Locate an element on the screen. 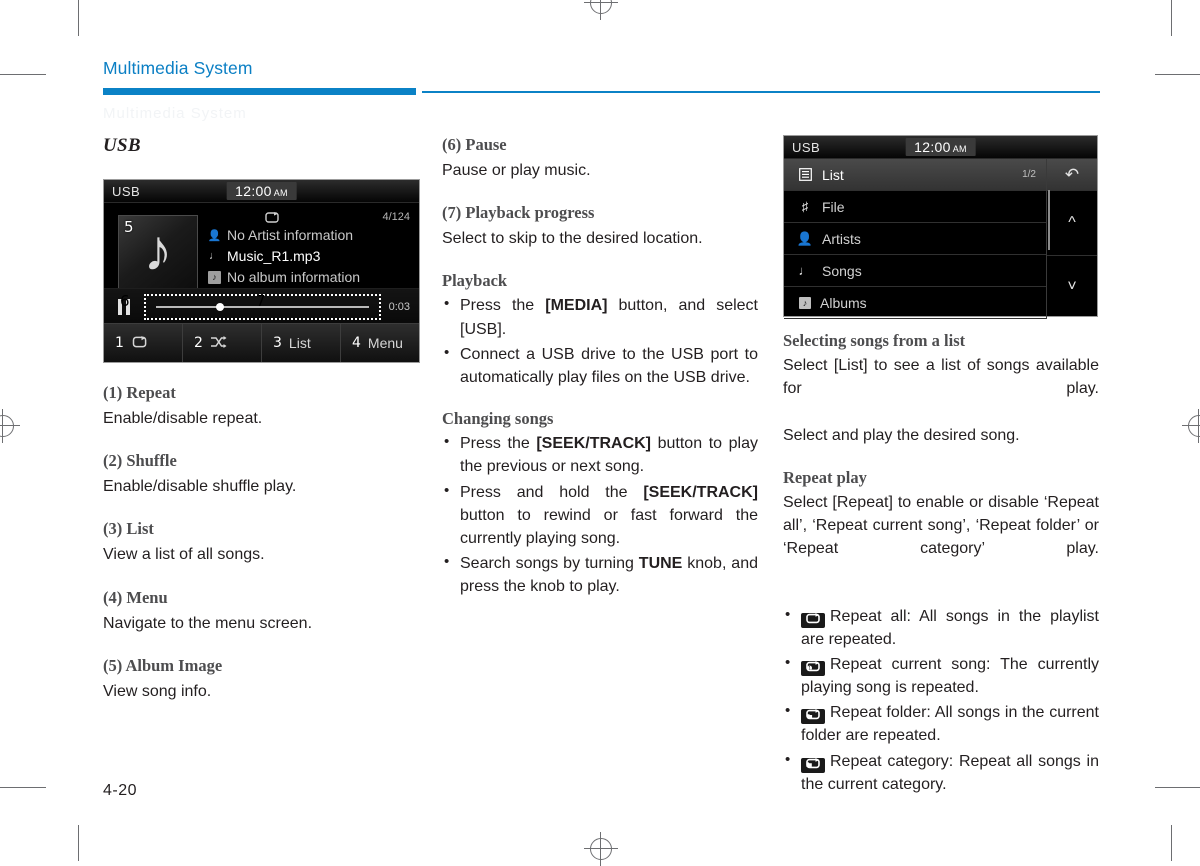  changing-bullet-0-bold: [SEEK/TRACK] is located at coordinates (594, 444).